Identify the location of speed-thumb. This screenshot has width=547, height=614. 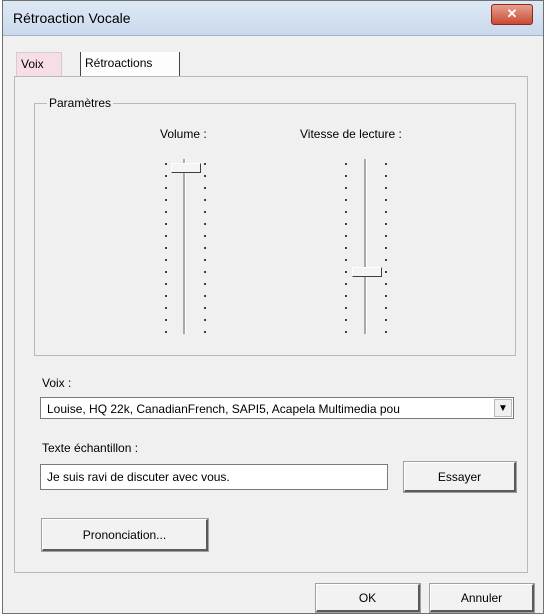
(367, 272).